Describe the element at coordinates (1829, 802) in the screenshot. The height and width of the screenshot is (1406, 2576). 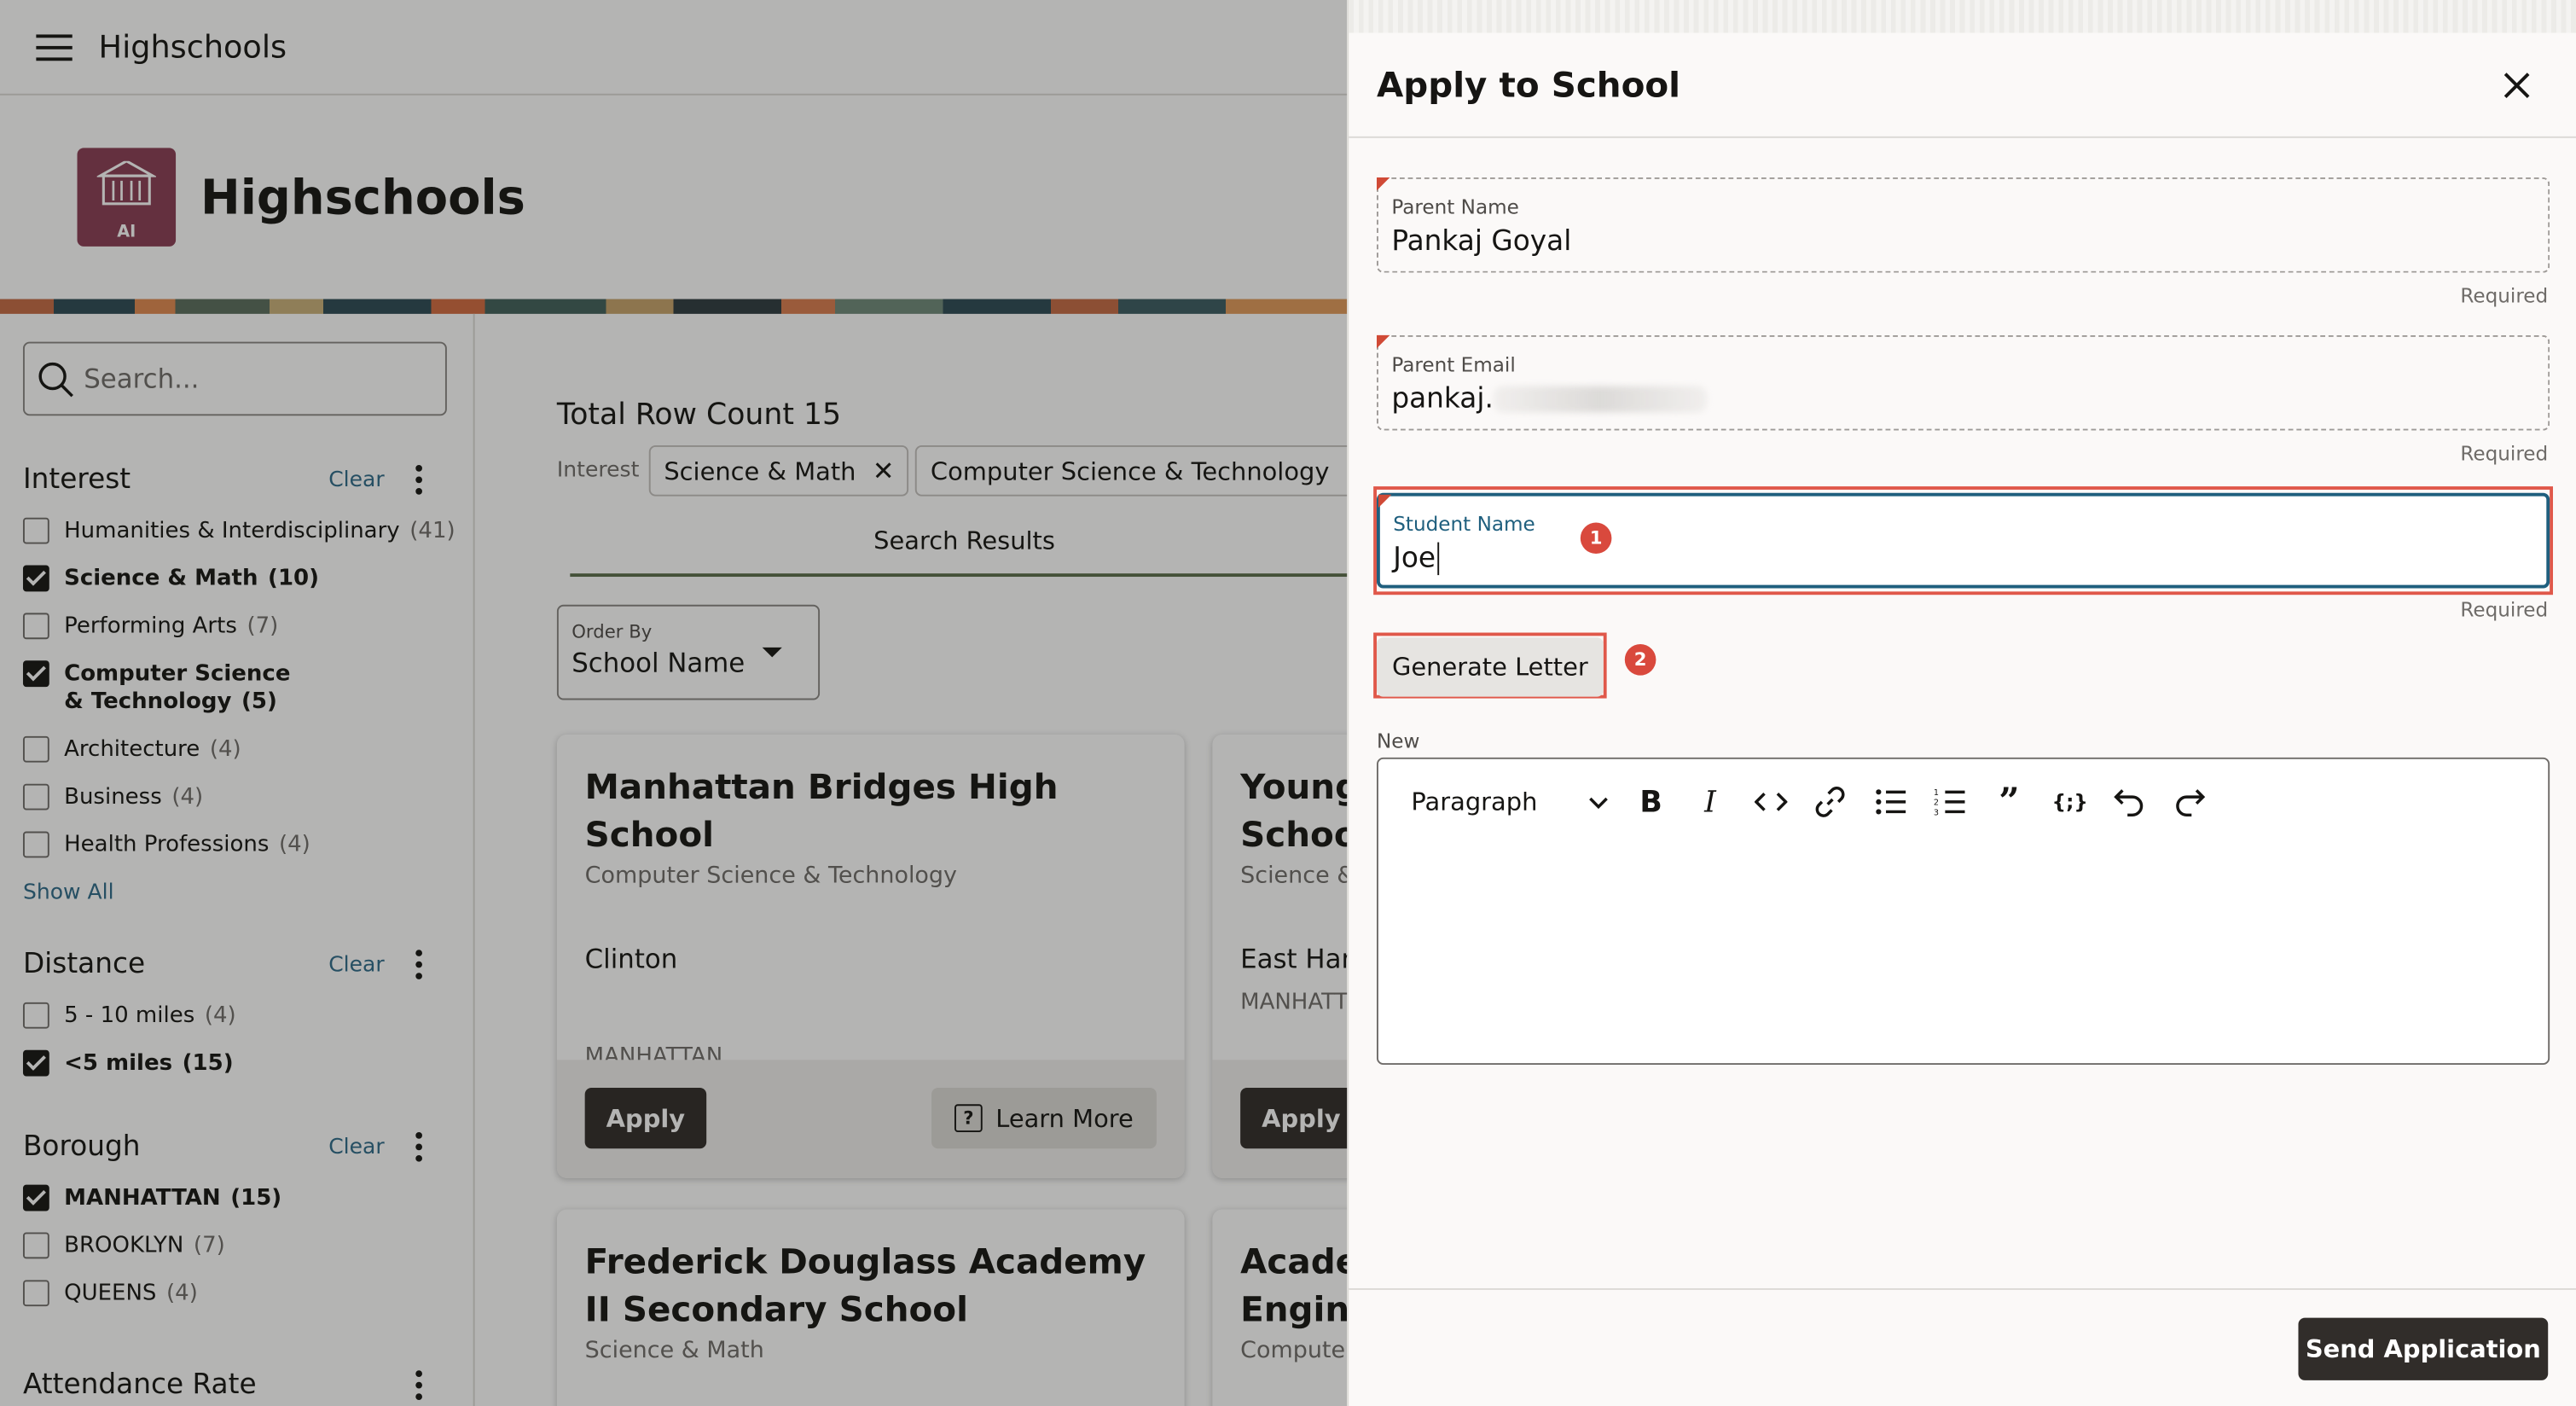
I see `link-icon` at that location.